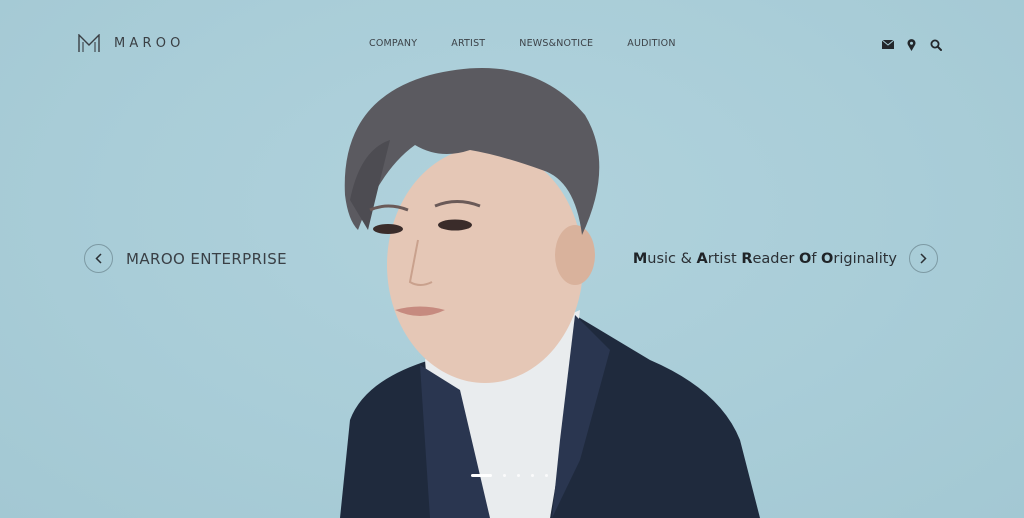 This screenshot has height=518, width=1024. I want to click on slogan-part: rtist, so click(724, 258).